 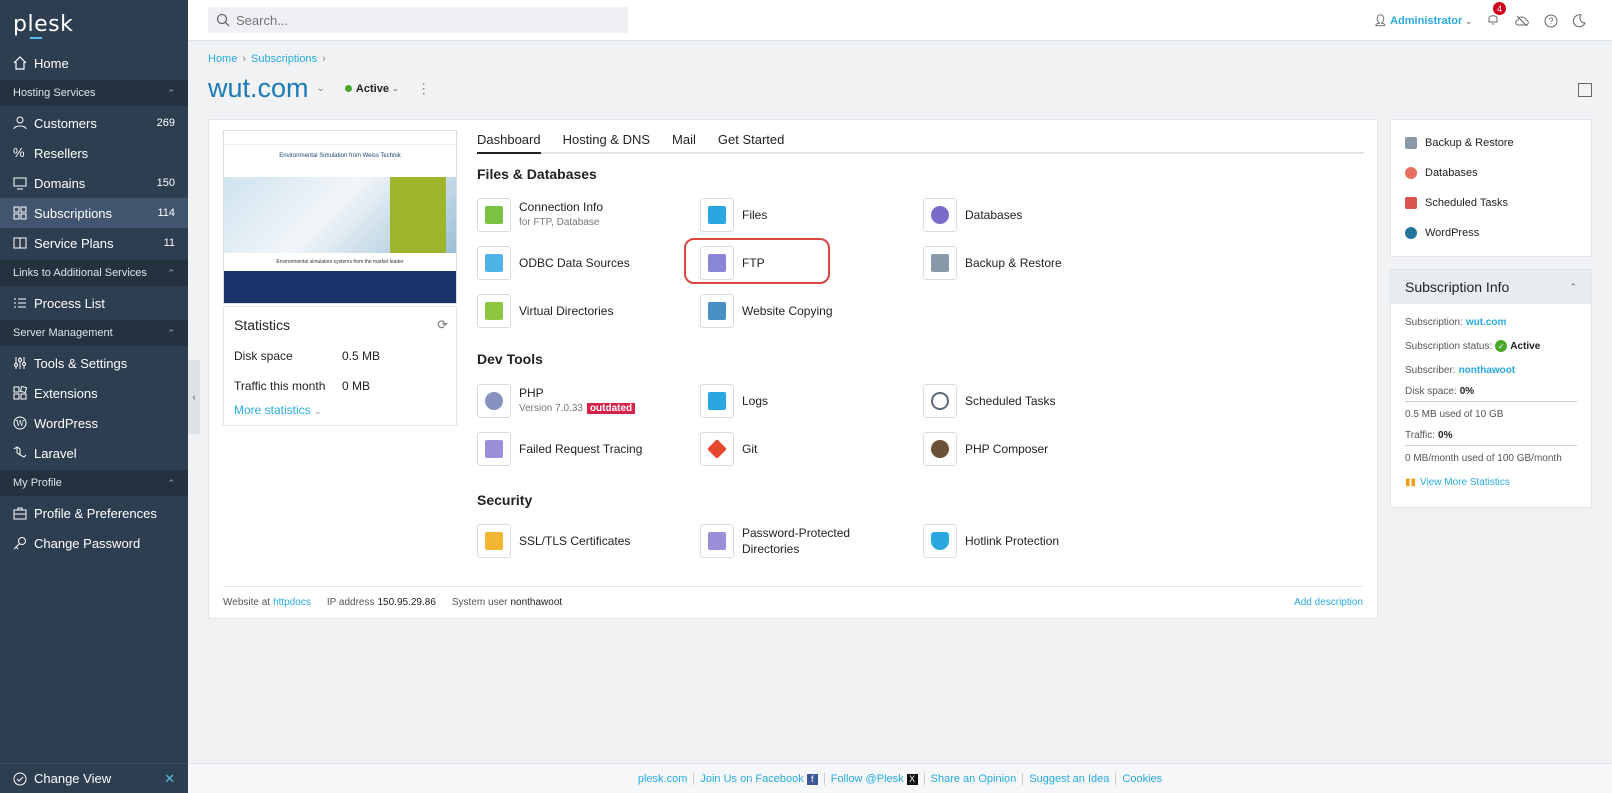 I want to click on quick-link-backup: Backup & Restore, so click(x=1491, y=143).